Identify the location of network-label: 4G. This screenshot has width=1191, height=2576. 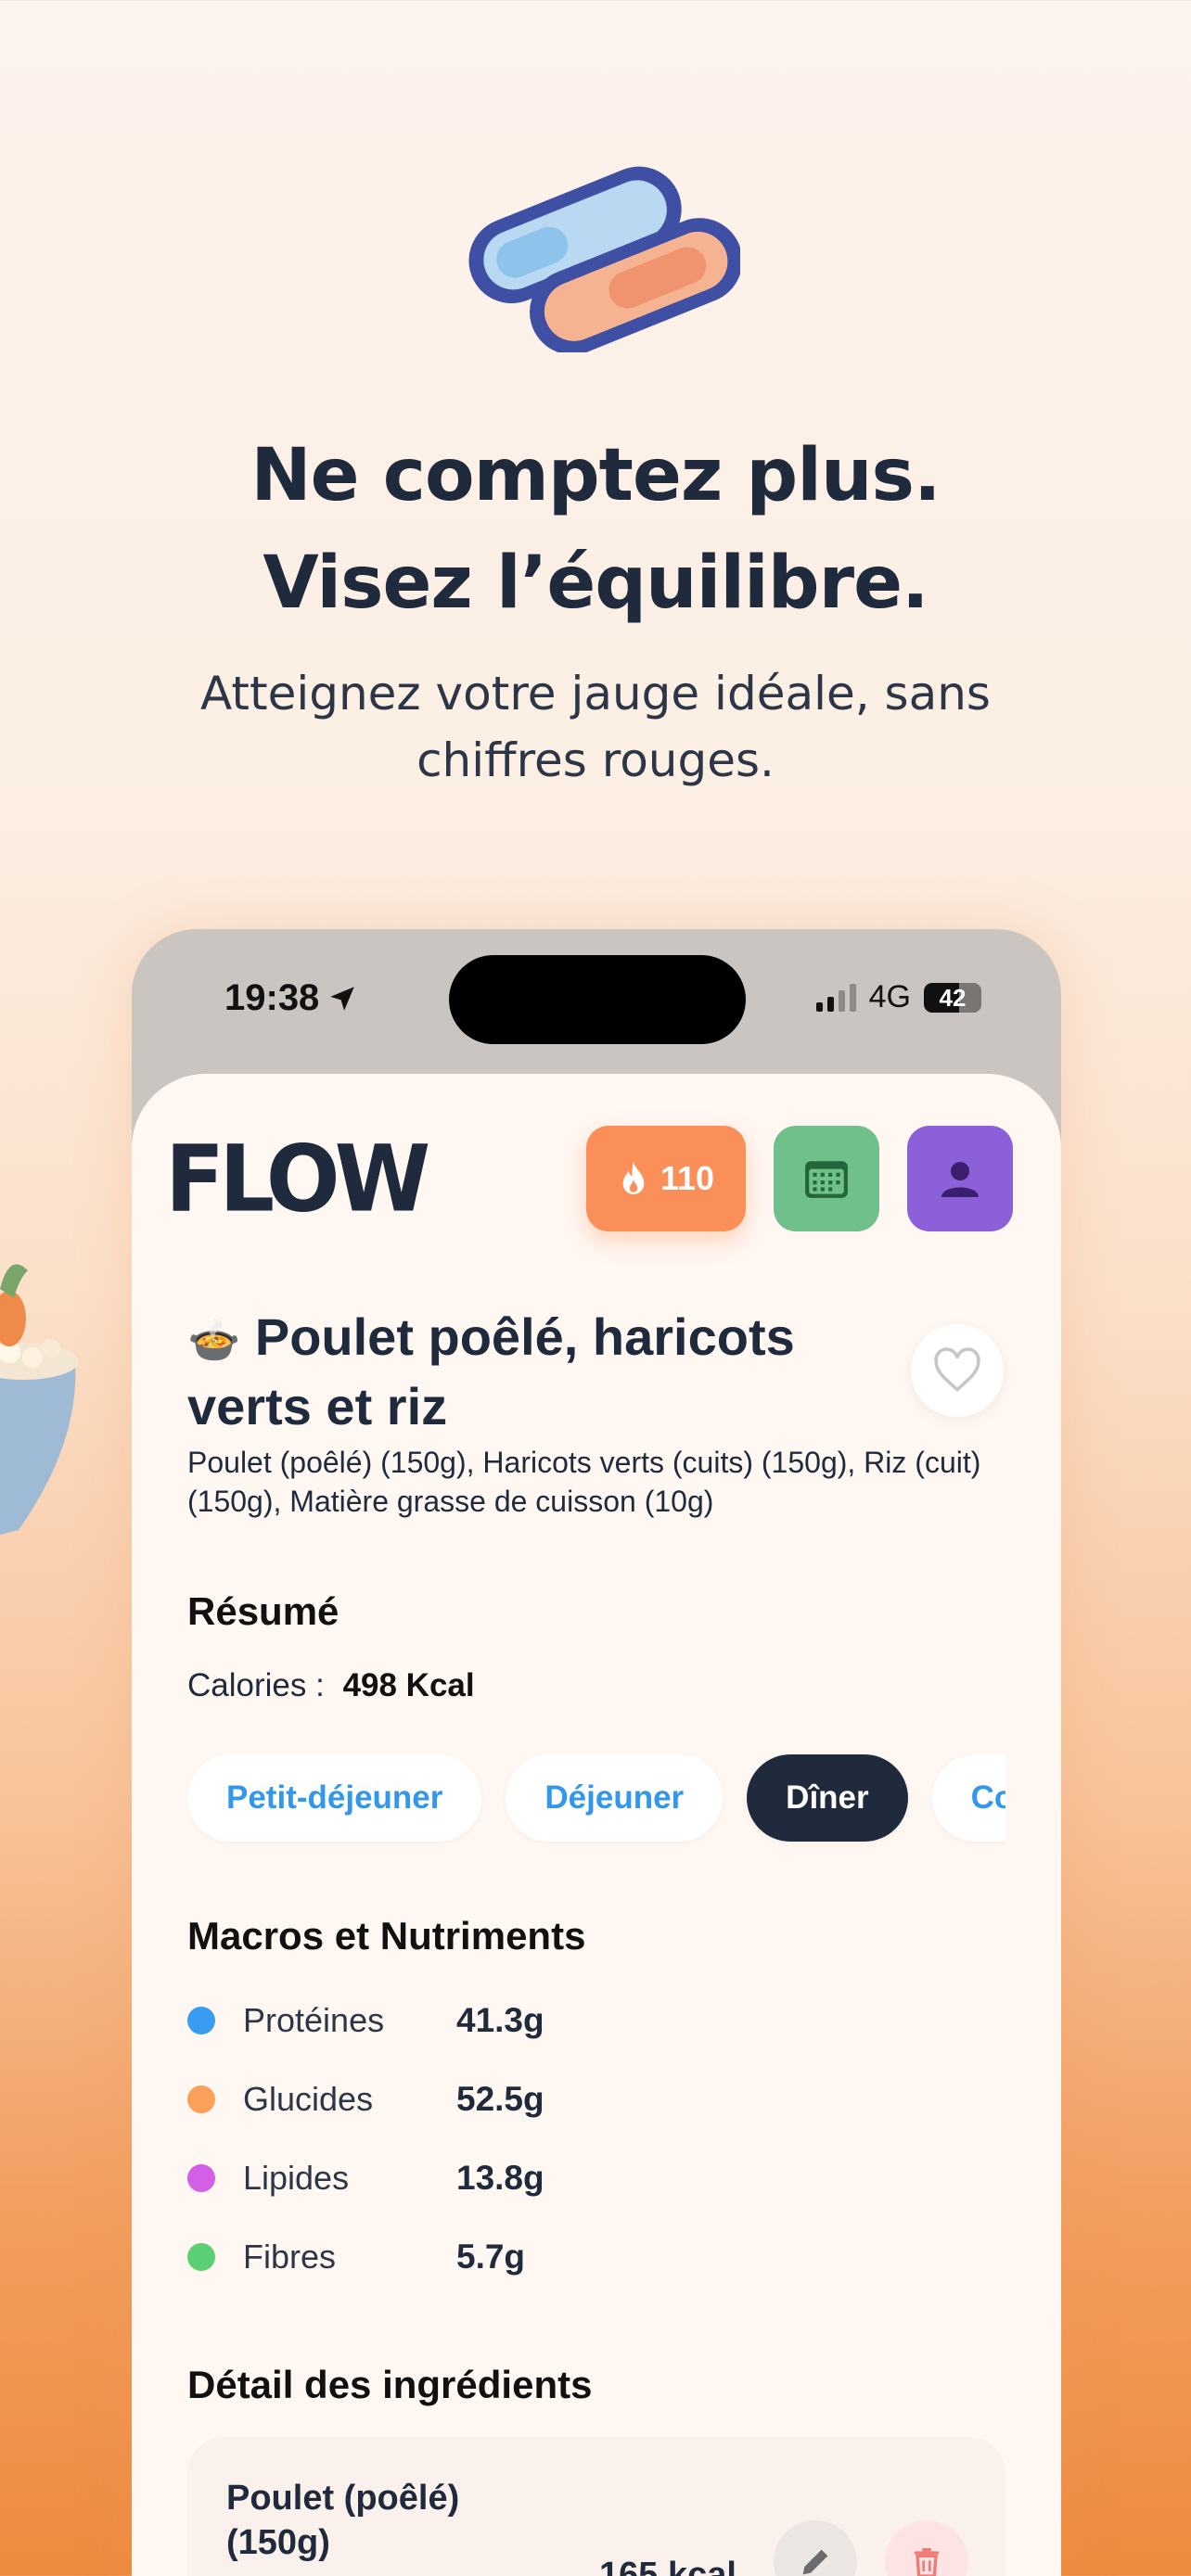
(889, 997).